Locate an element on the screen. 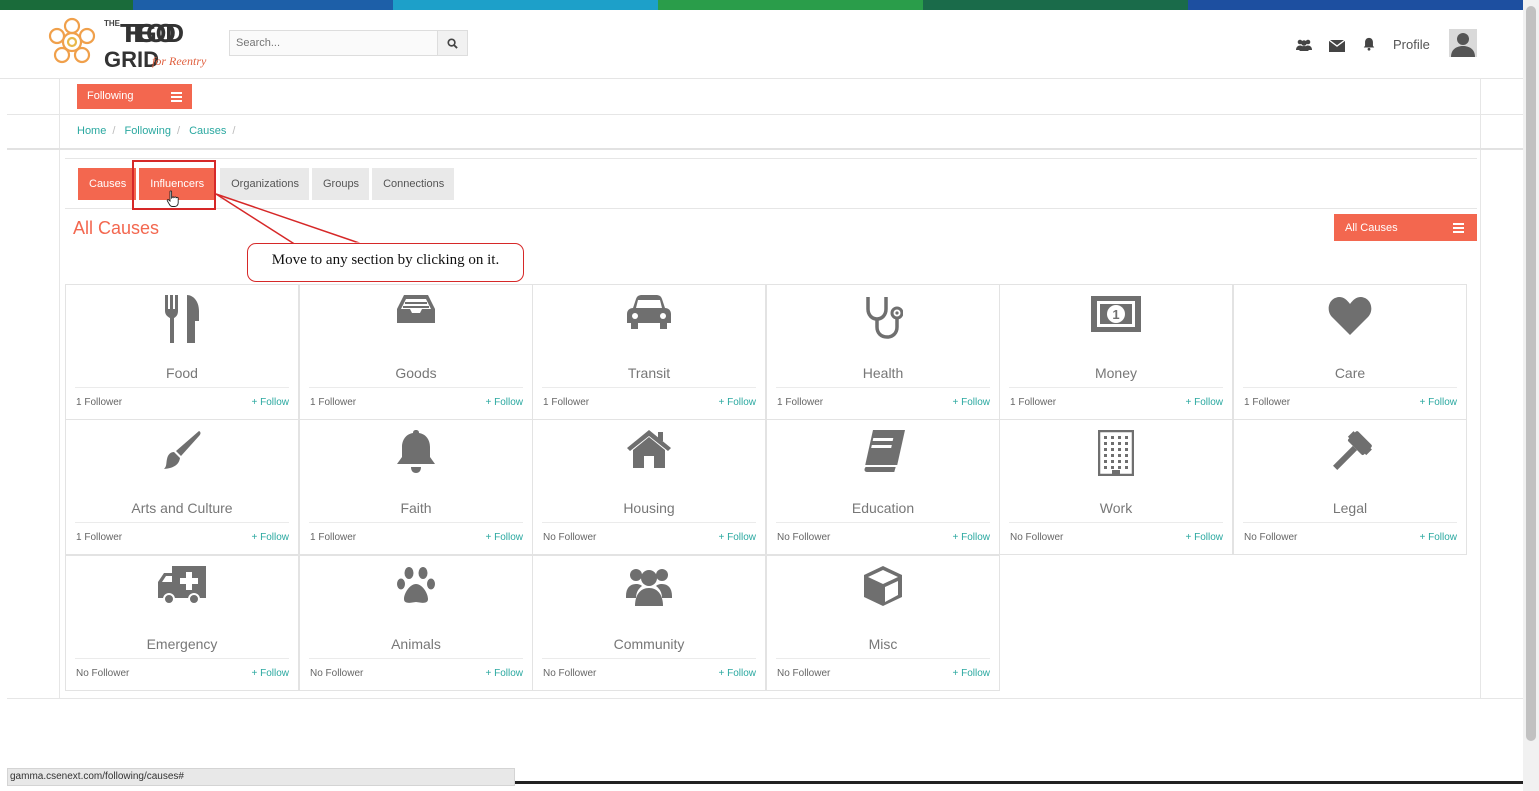 This screenshot has height=791, width=1539. cause-card: Food 1 Follower + Follow is located at coordinates (182, 352).